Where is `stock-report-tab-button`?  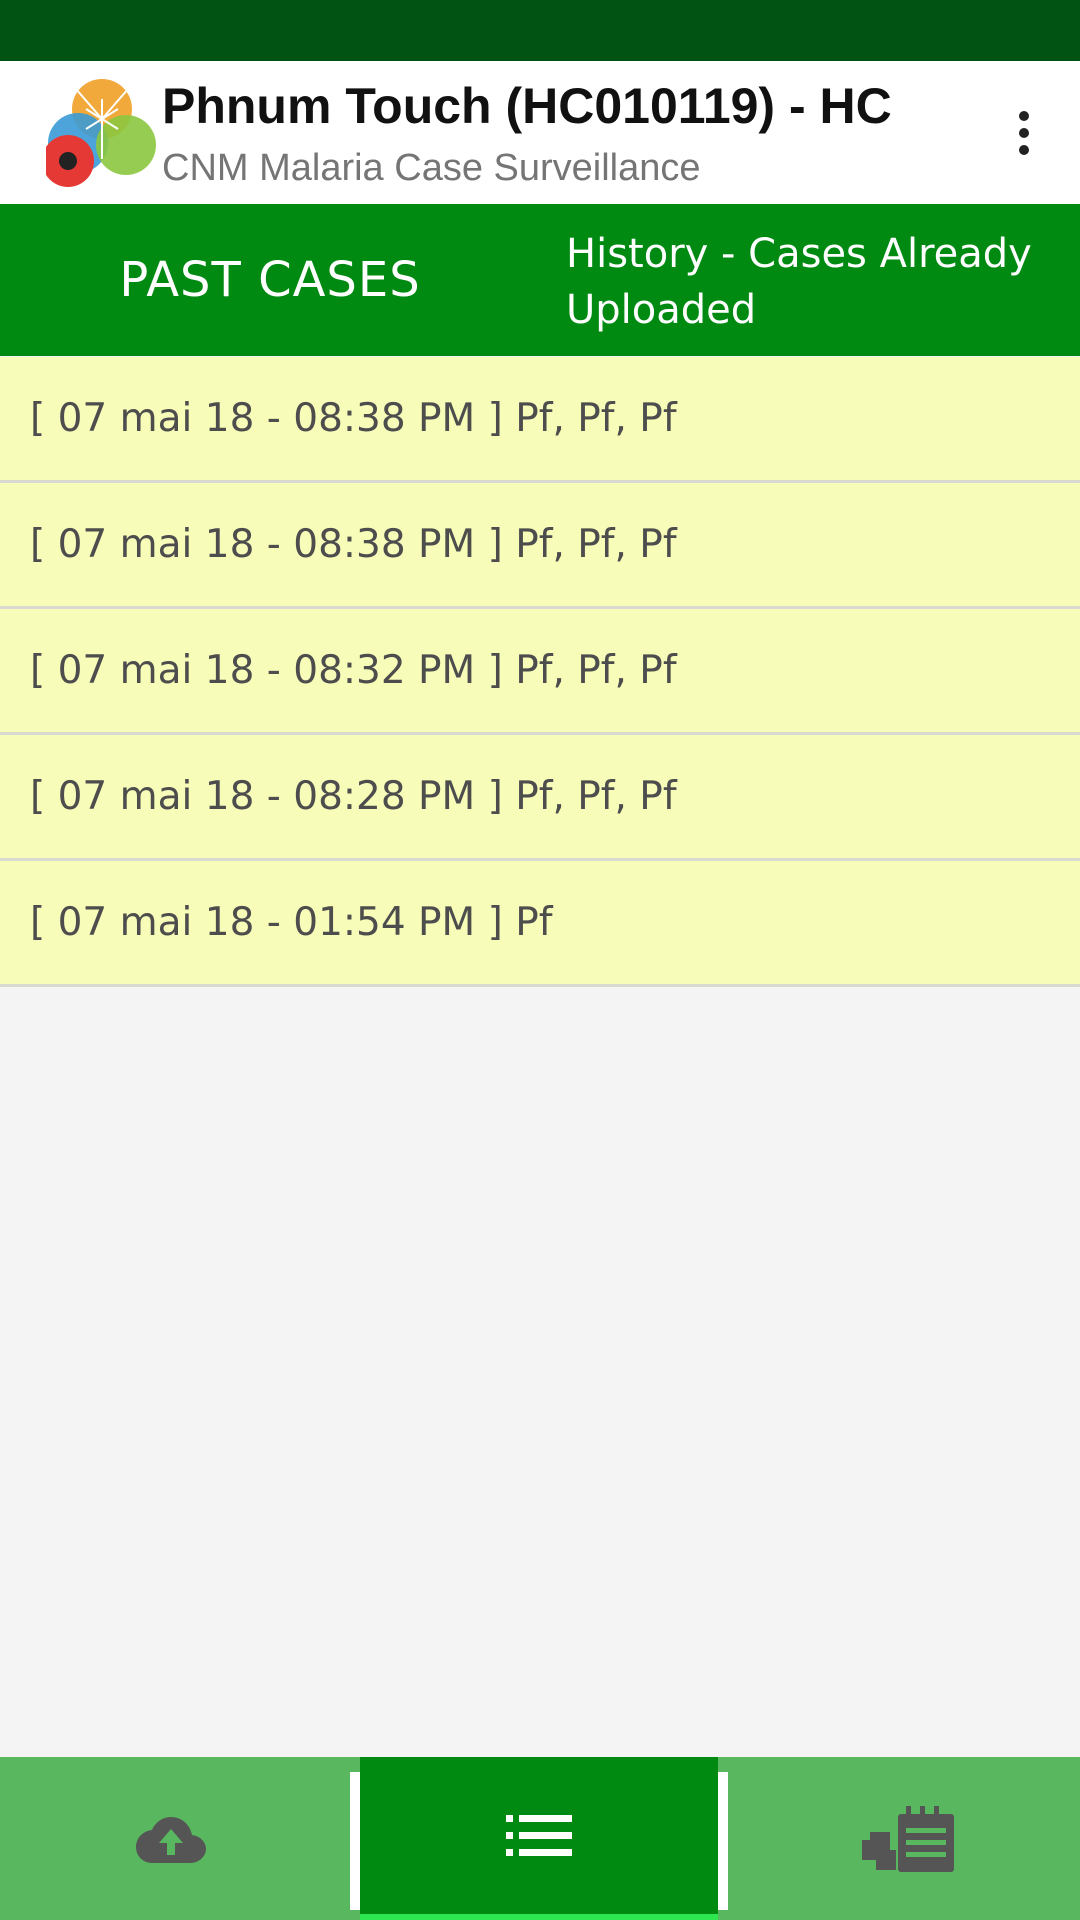 stock-report-tab-button is located at coordinates (908, 1838).